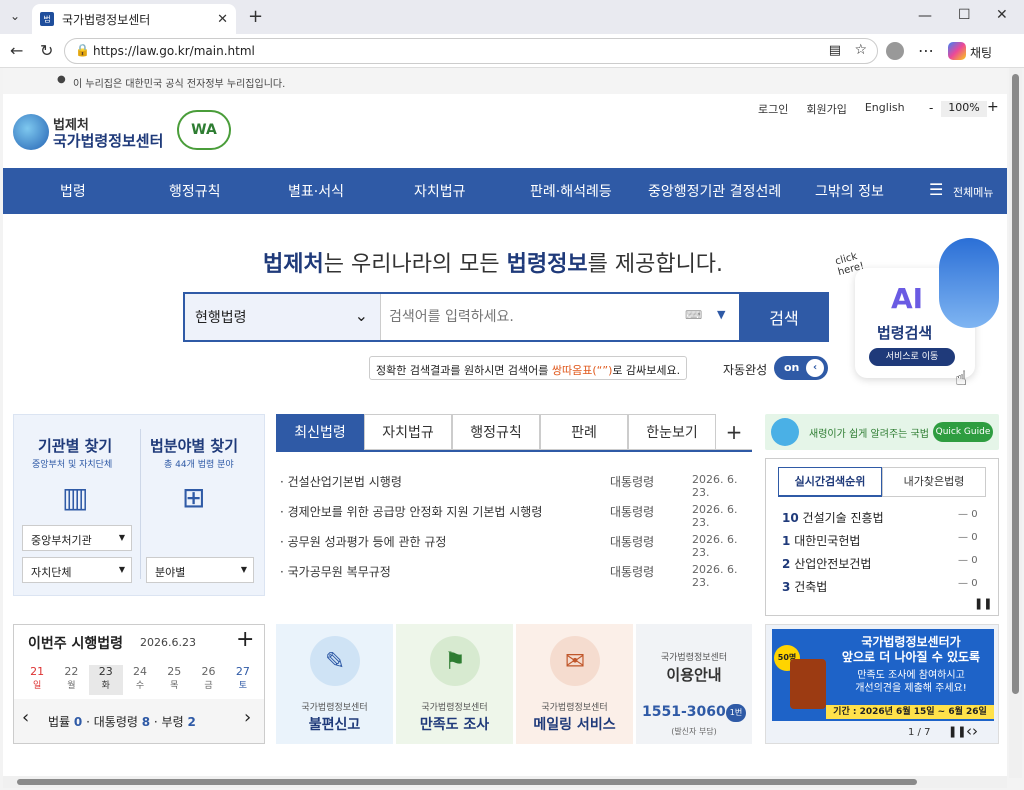  What do you see at coordinates (71, 680) in the screenshot?
I see `day-mon: 22 월` at bounding box center [71, 680].